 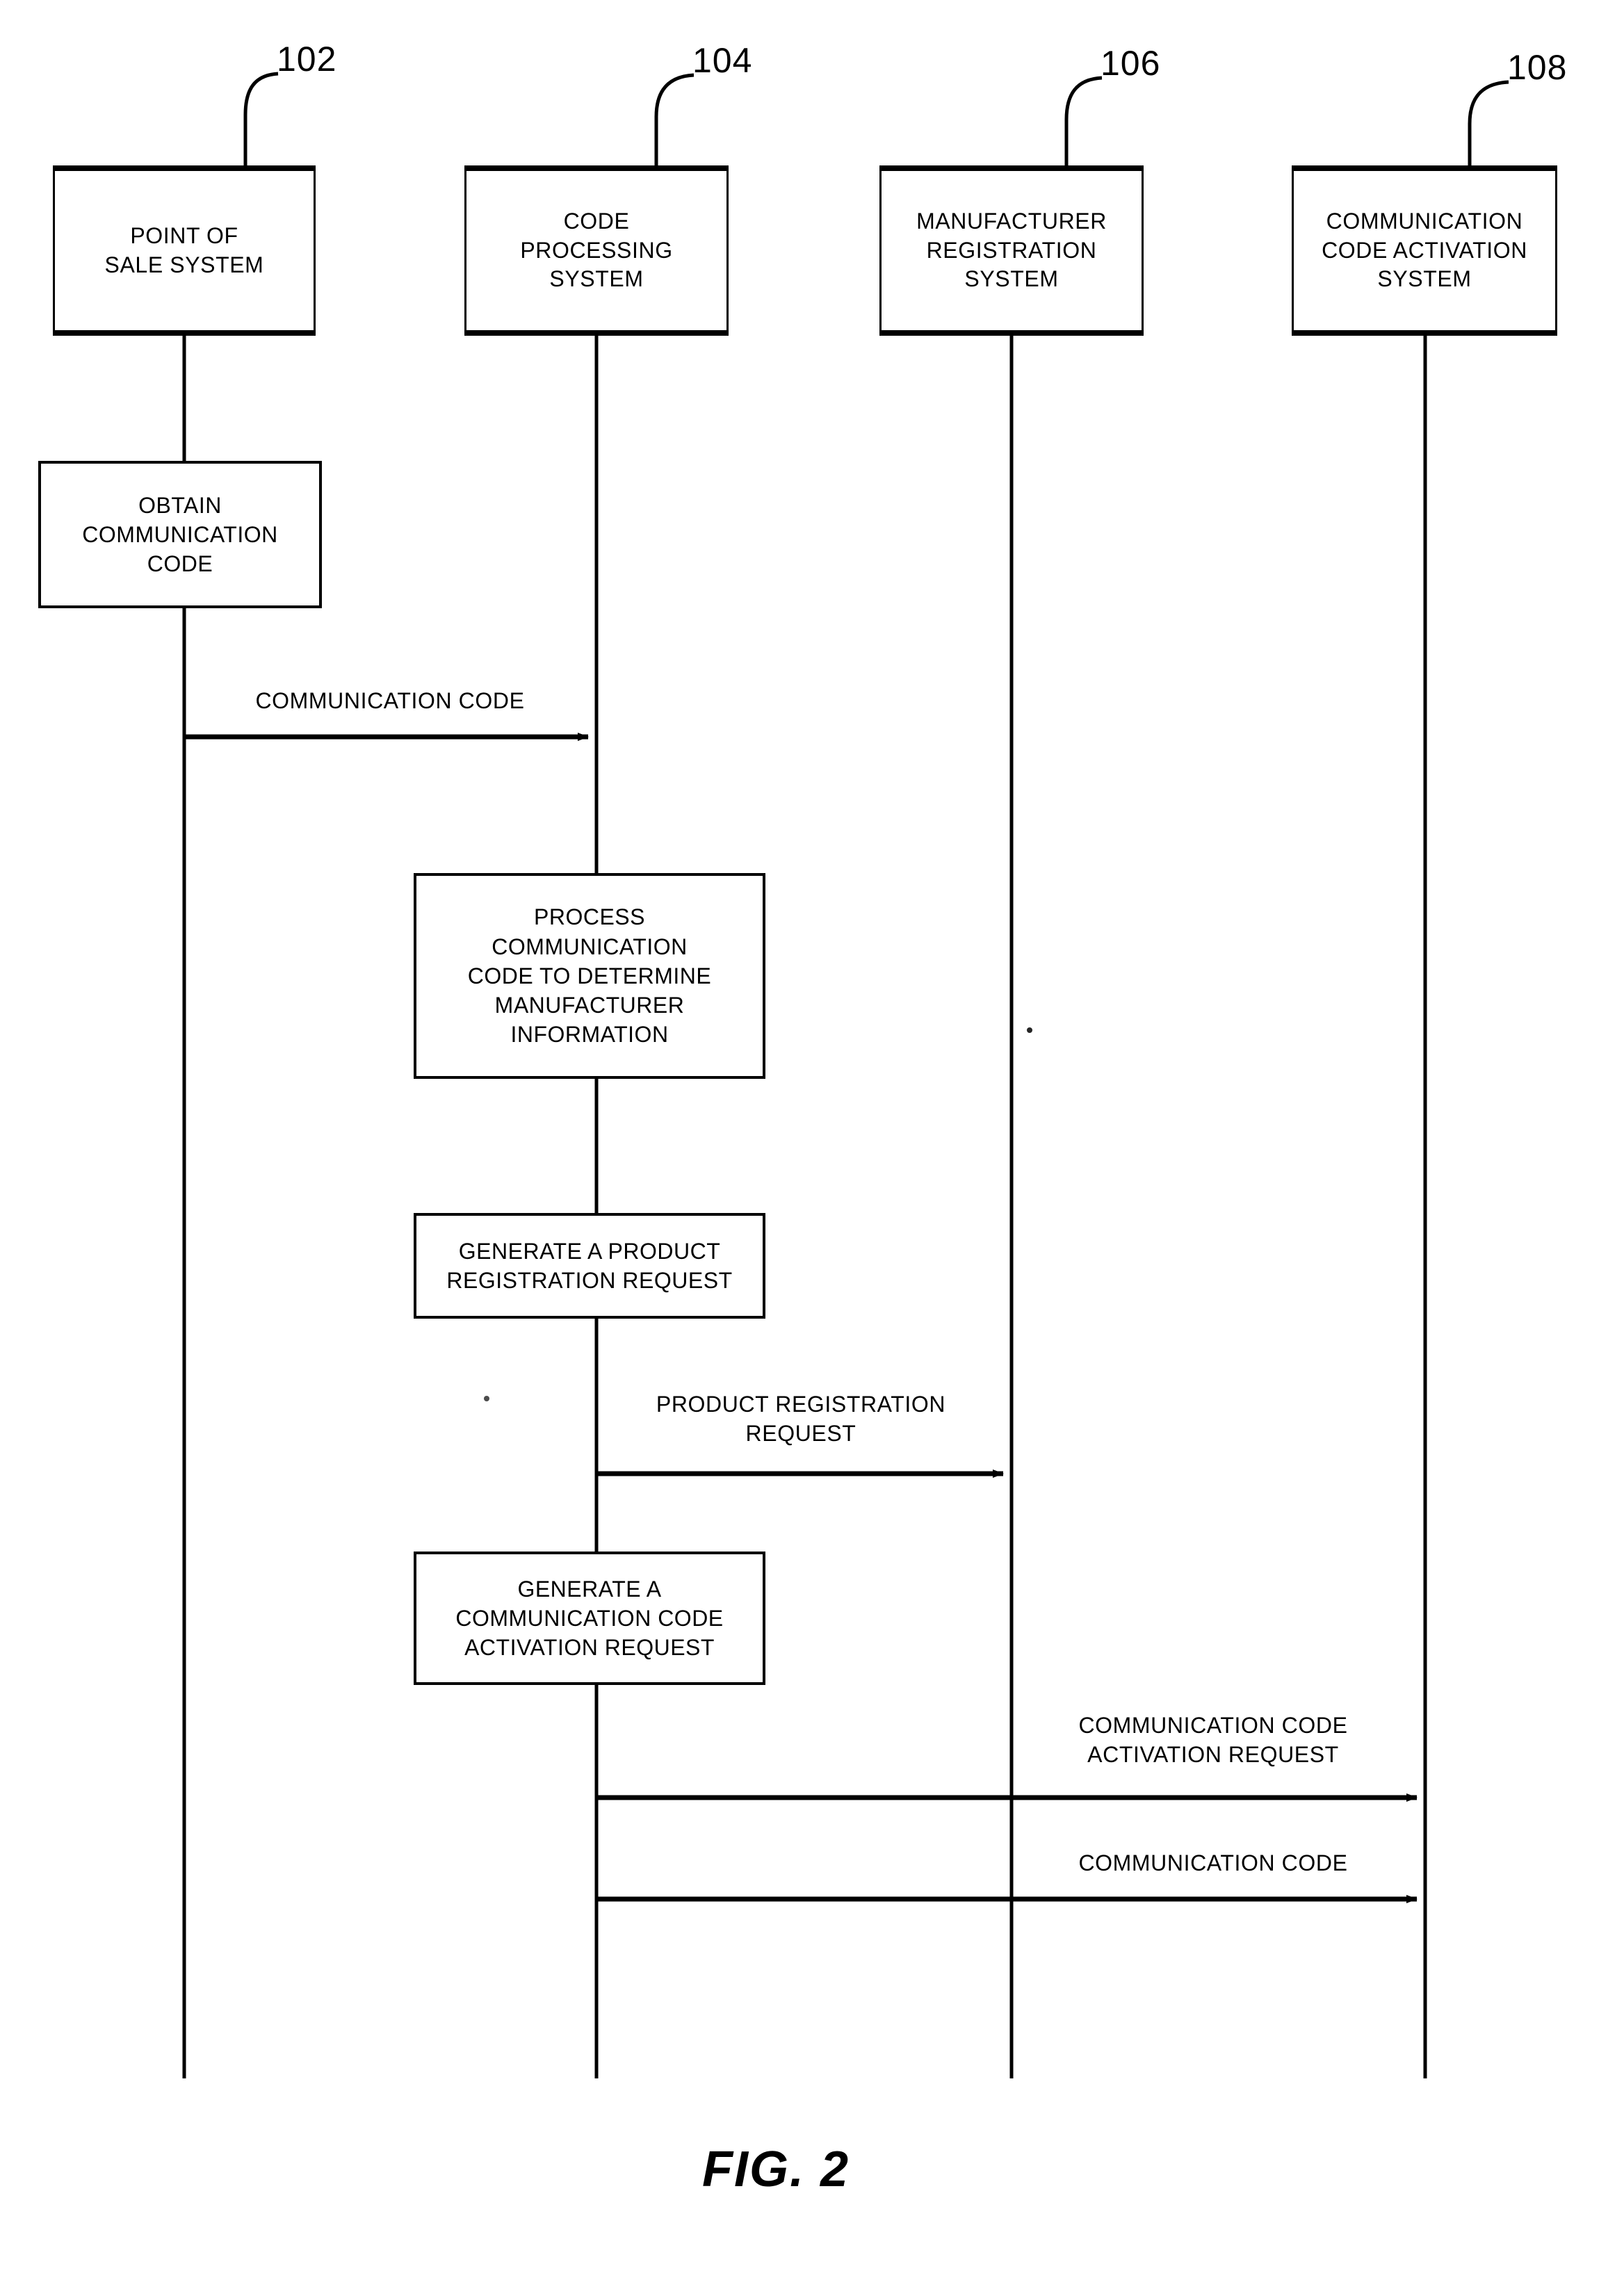 I want to click on lifeline-header-communication-code-activation-system: COMMUNICATION CODE ACTIVATION SYSTEM, so click(x=1425, y=248).